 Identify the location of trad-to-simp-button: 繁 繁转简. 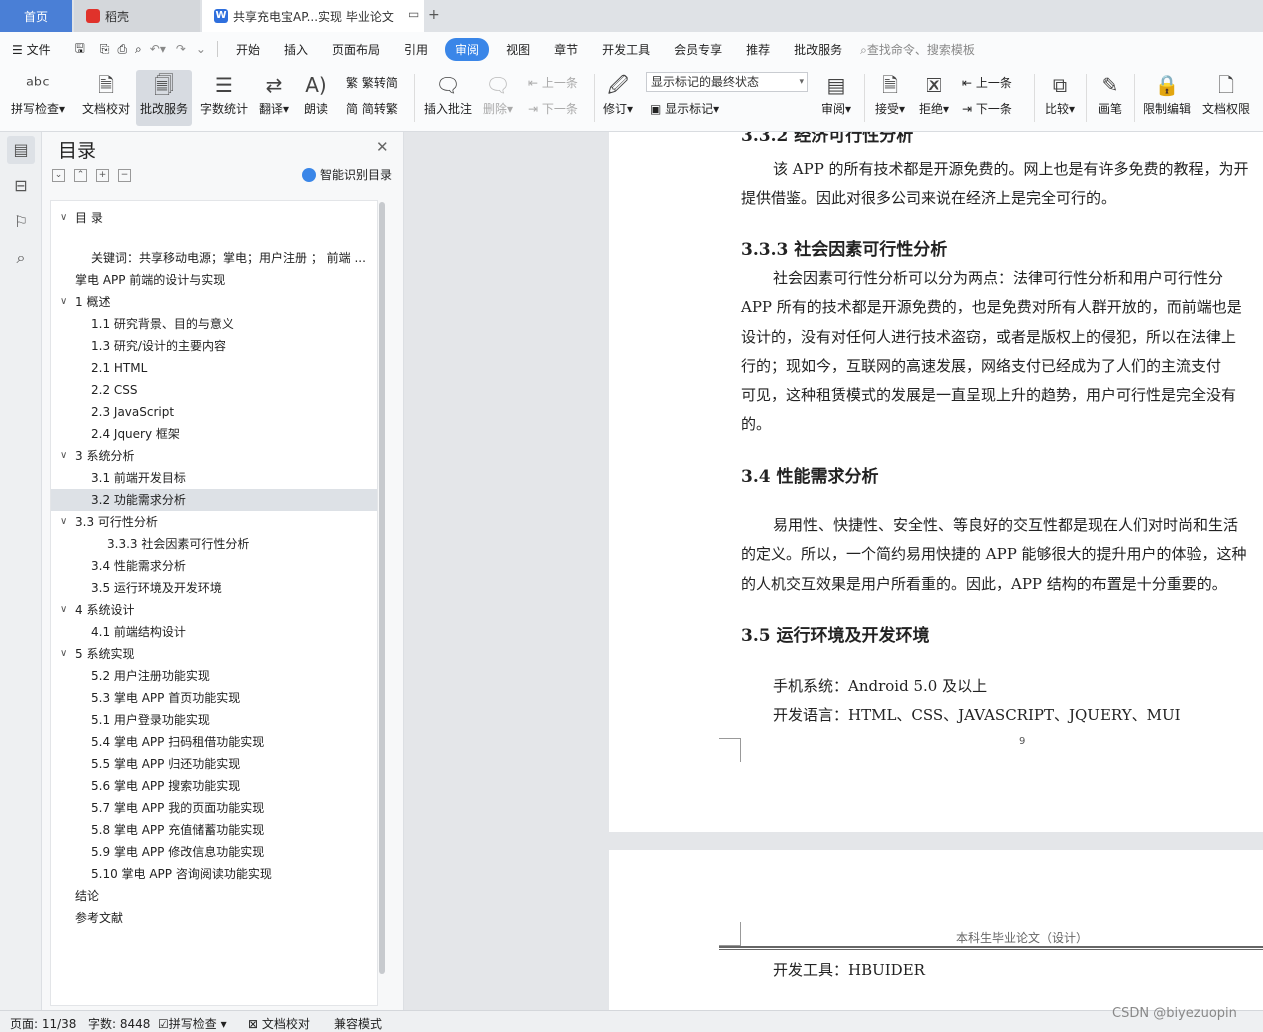
(372, 82).